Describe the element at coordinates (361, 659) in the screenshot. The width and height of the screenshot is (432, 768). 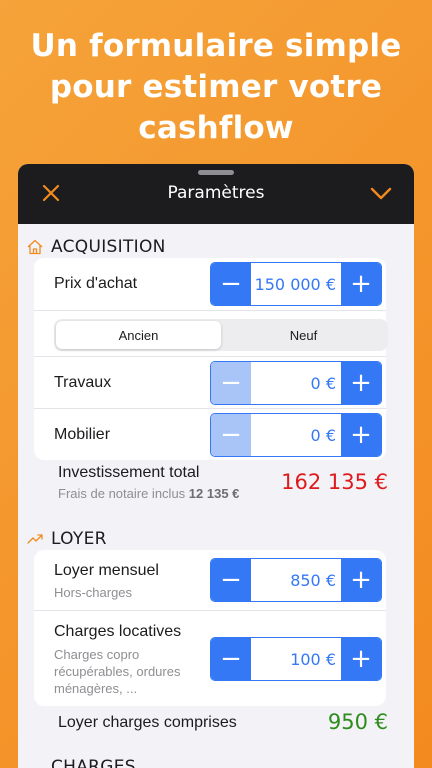
I see `charges-increment-button: +` at that location.